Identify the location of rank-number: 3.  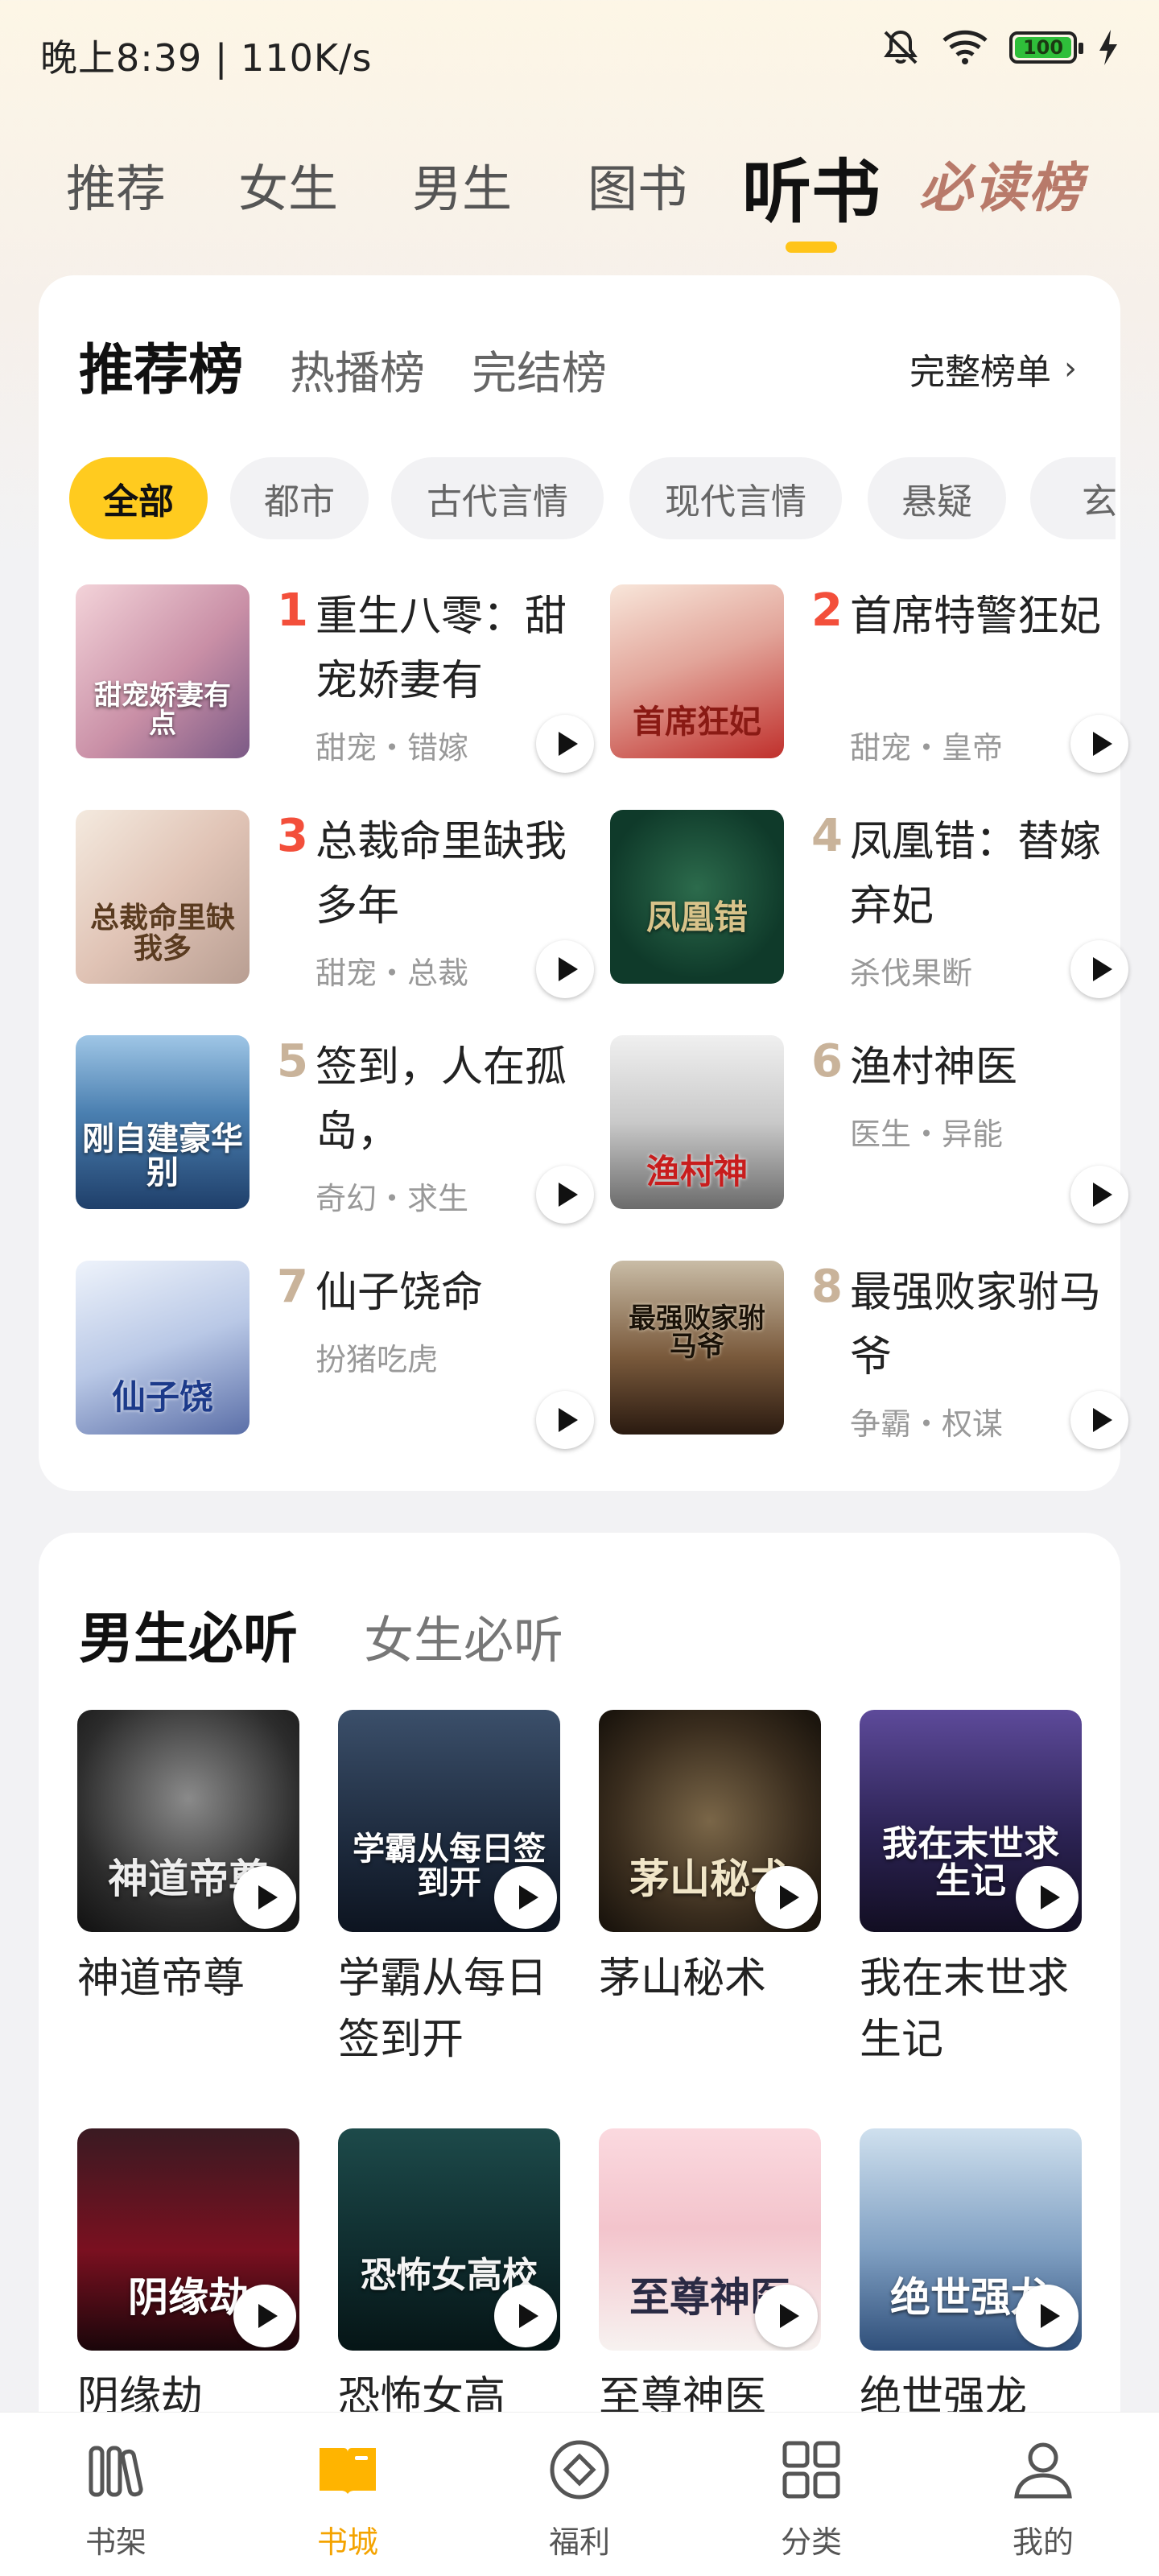
(292, 836).